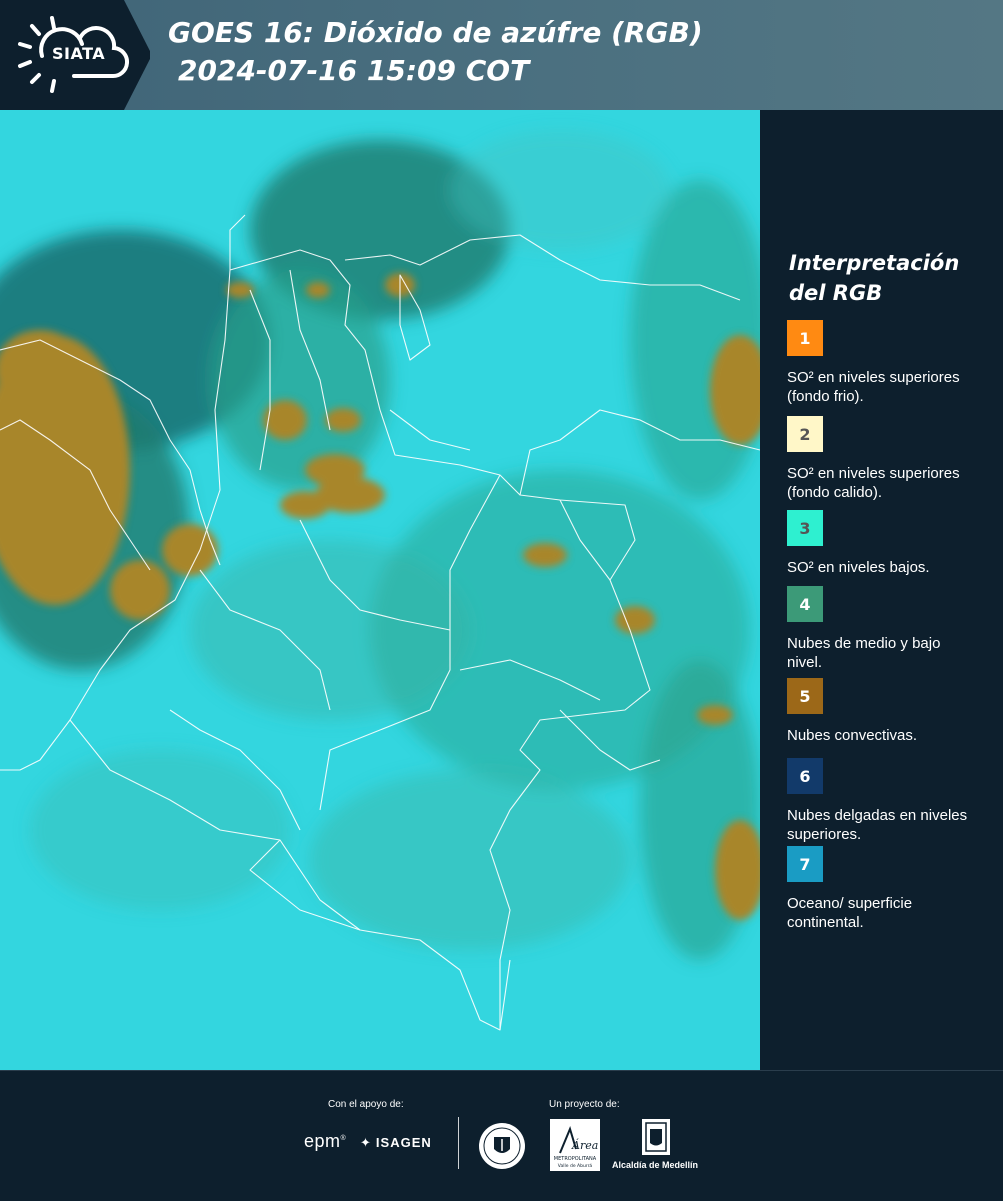 The height and width of the screenshot is (1201, 1003). I want to click on legend-swatch: 4, so click(805, 604).